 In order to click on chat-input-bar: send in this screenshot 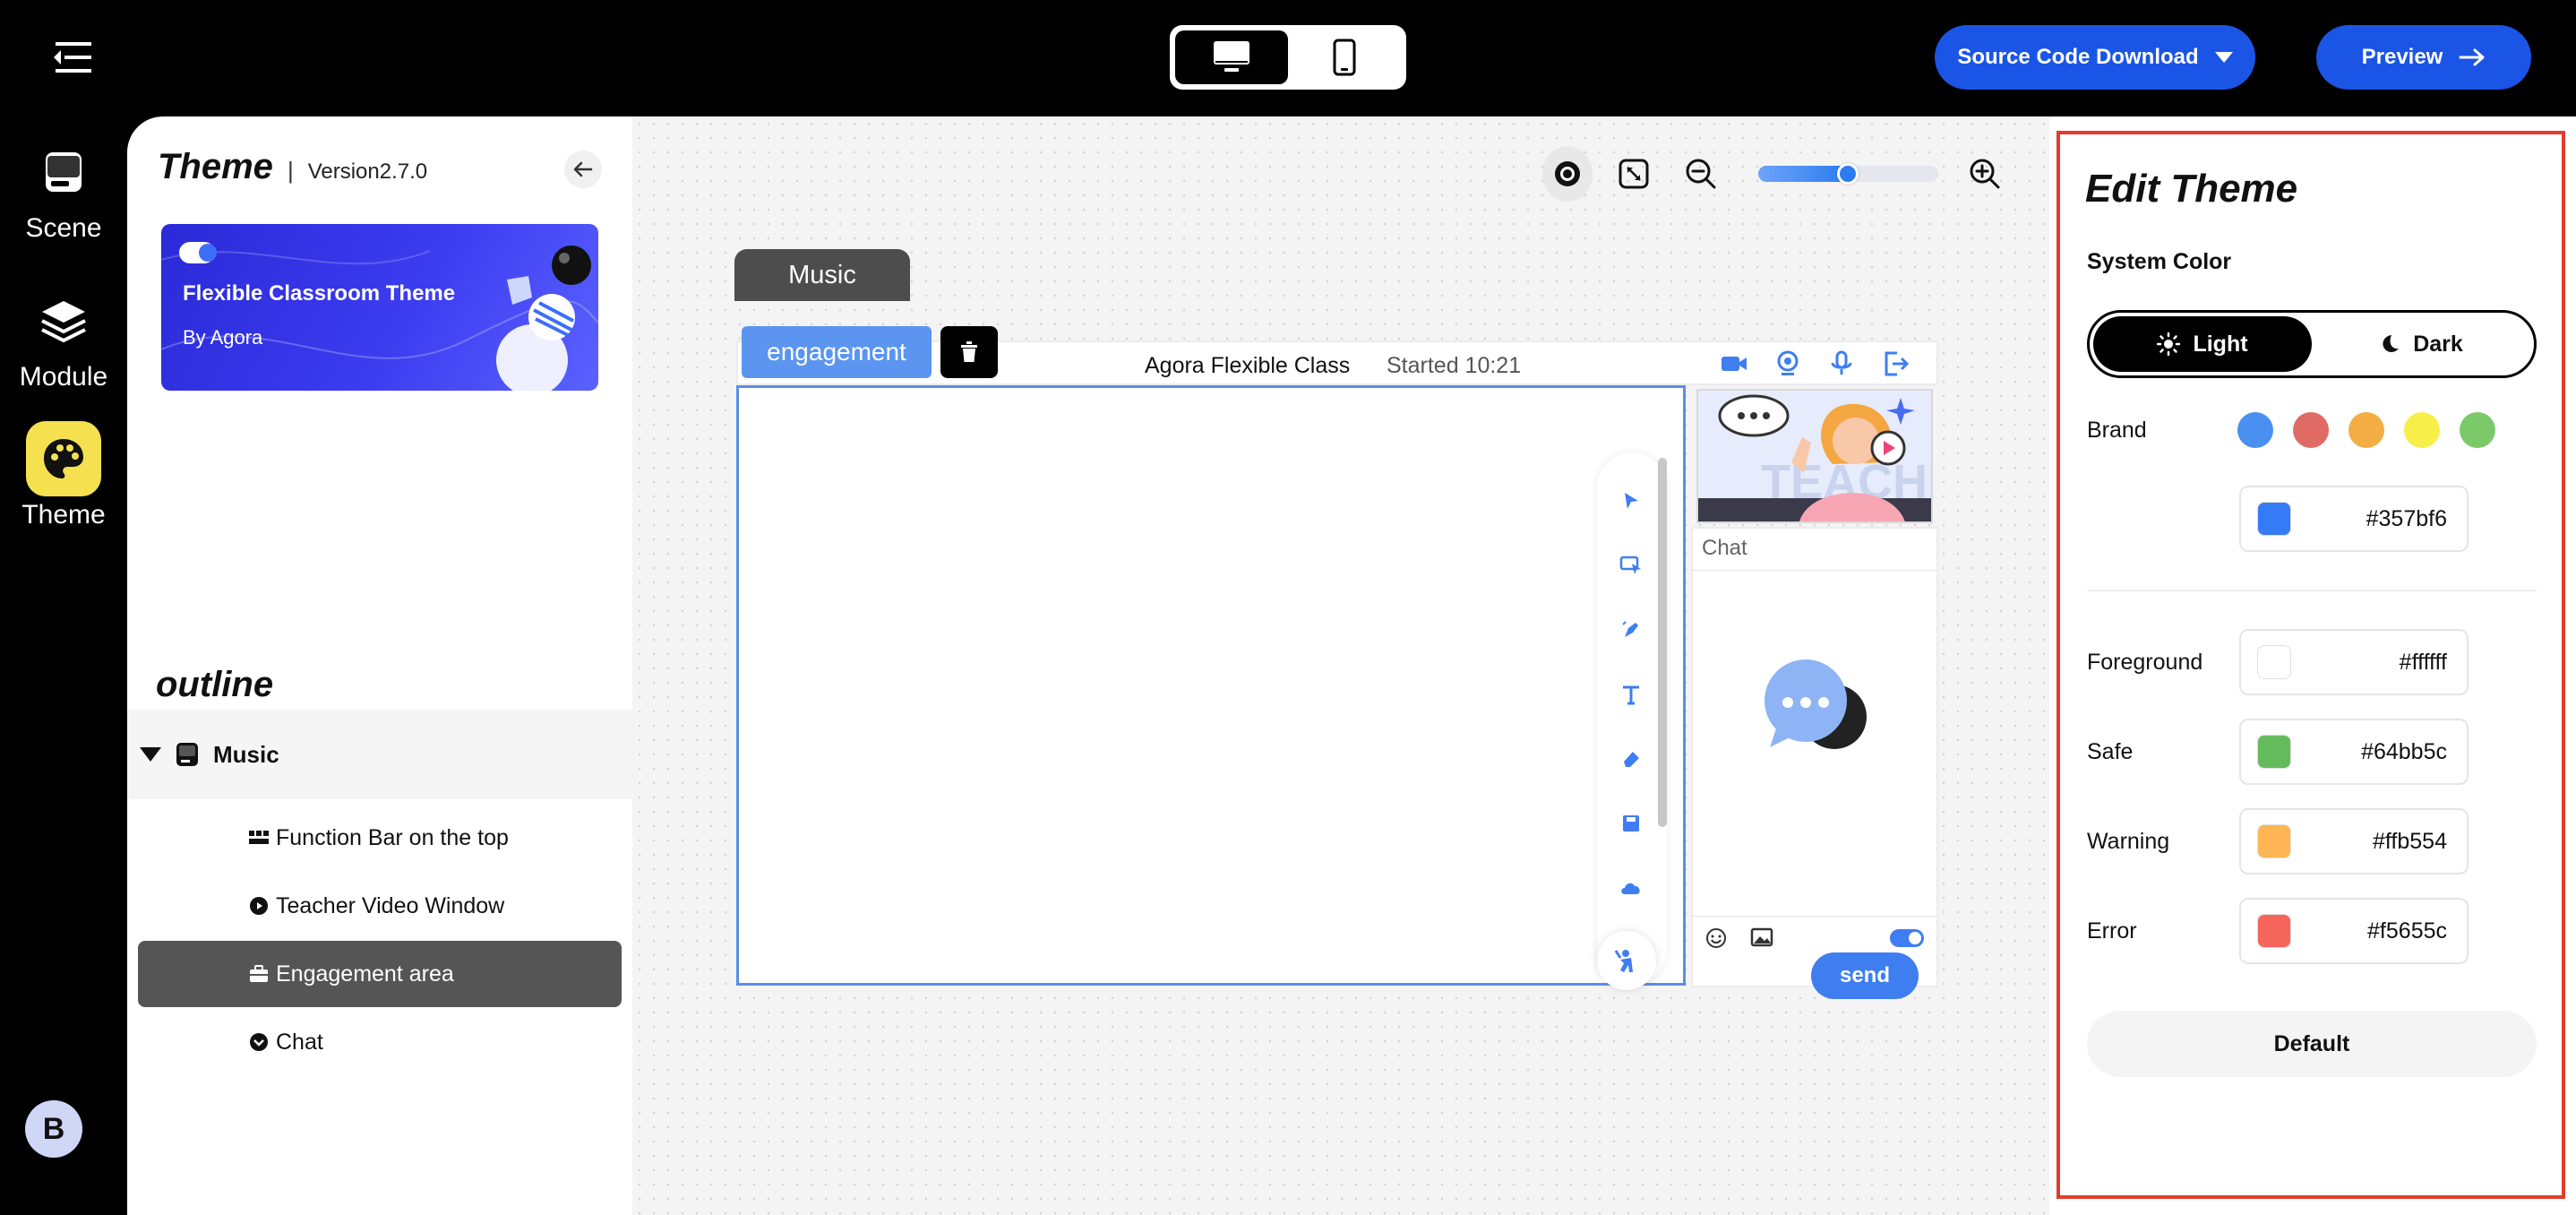, I will do `click(1814, 957)`.